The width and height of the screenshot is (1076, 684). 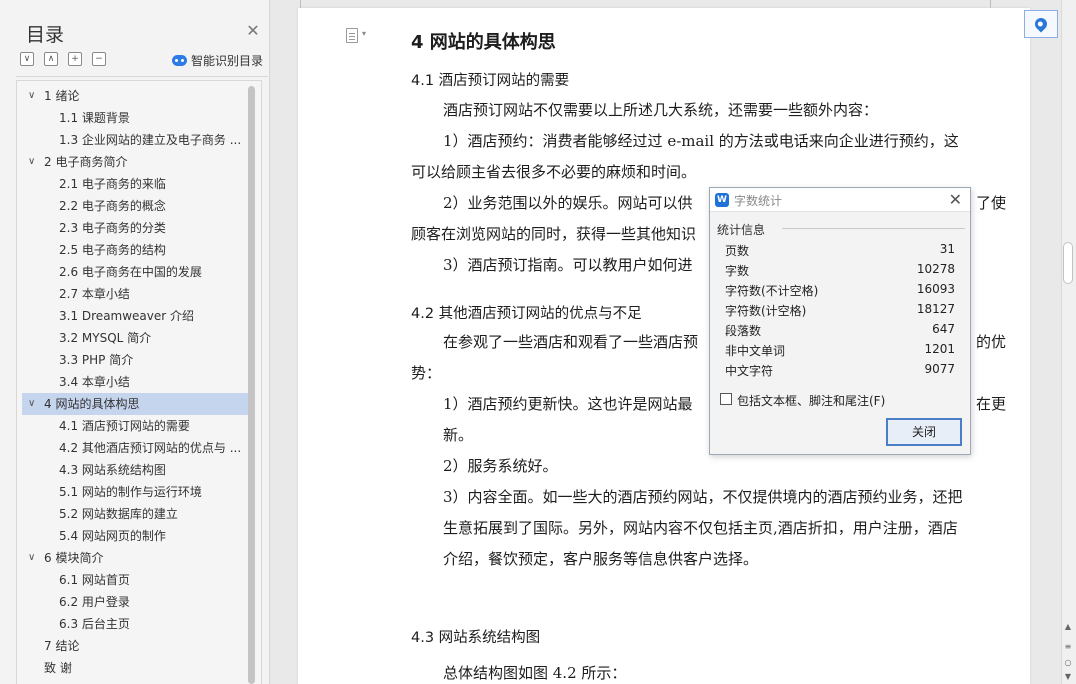 What do you see at coordinates (737, 271) in the screenshot?
I see `stat-label: 字数` at bounding box center [737, 271].